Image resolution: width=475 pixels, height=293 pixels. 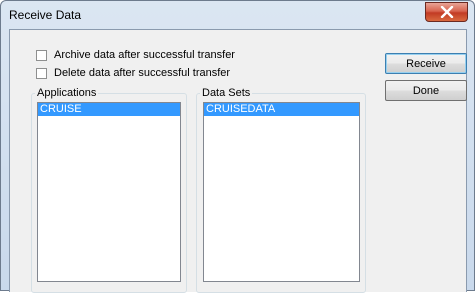 What do you see at coordinates (41, 55) in the screenshot?
I see `archive-checkbox` at bounding box center [41, 55].